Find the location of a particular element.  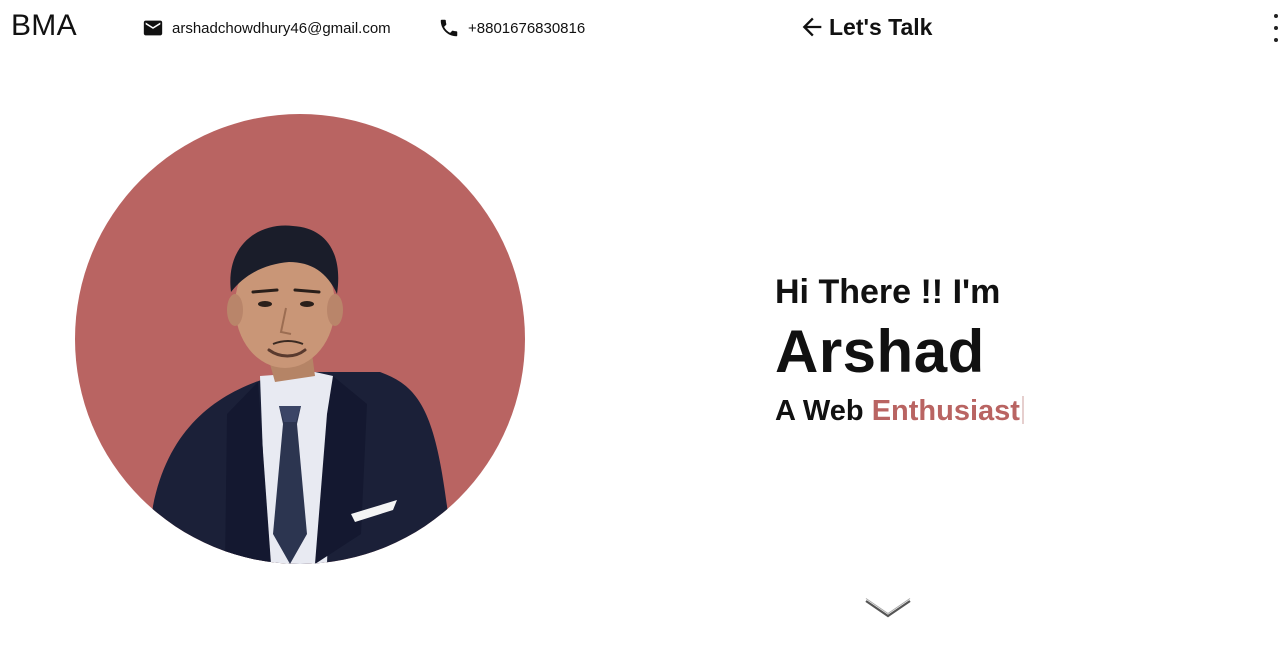

phone-link: +8801676830816 is located at coordinates (511, 28).